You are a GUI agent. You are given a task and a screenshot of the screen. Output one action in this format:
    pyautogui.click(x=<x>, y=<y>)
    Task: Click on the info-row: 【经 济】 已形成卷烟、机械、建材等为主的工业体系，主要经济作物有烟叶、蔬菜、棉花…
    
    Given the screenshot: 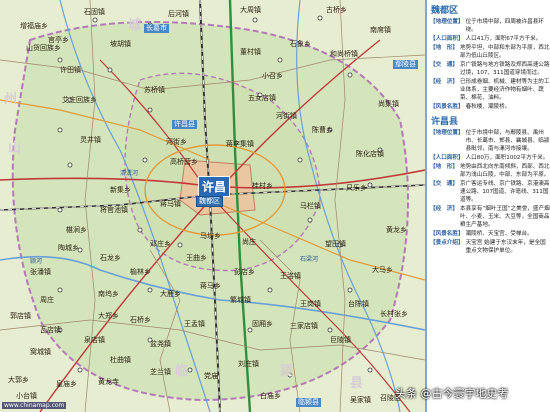 What is the action you would take?
    pyautogui.click(x=490, y=90)
    